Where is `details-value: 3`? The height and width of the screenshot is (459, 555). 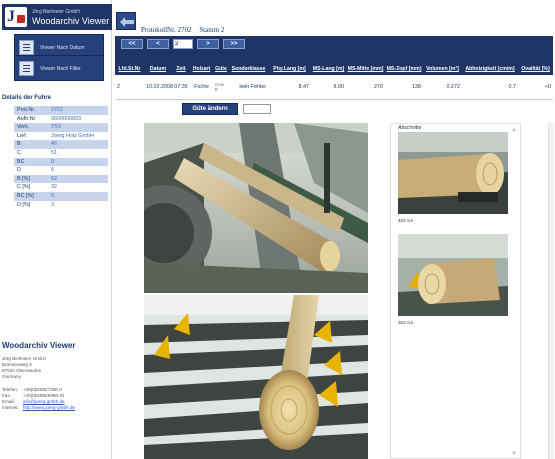 details-value: 3 is located at coordinates (78, 205).